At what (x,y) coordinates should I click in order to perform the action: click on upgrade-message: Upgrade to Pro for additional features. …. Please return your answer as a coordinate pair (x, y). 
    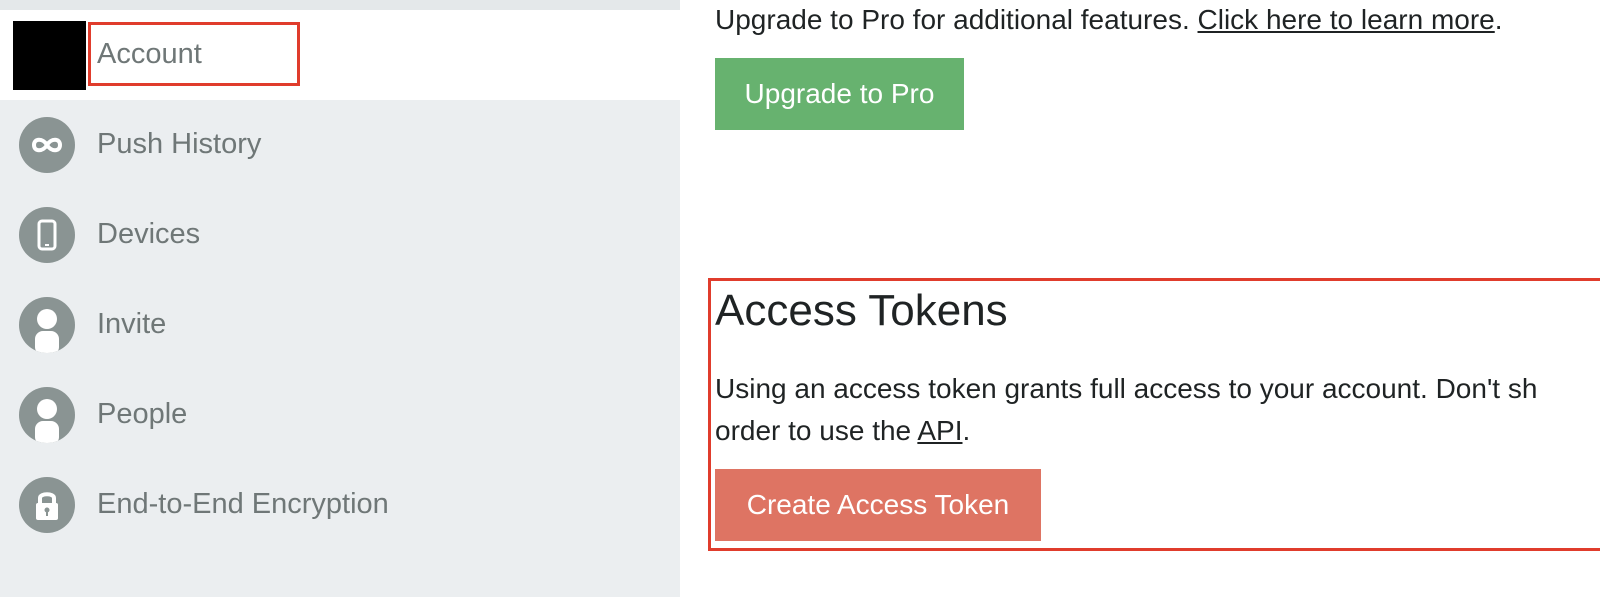
    Looking at the image, I should click on (1109, 20).